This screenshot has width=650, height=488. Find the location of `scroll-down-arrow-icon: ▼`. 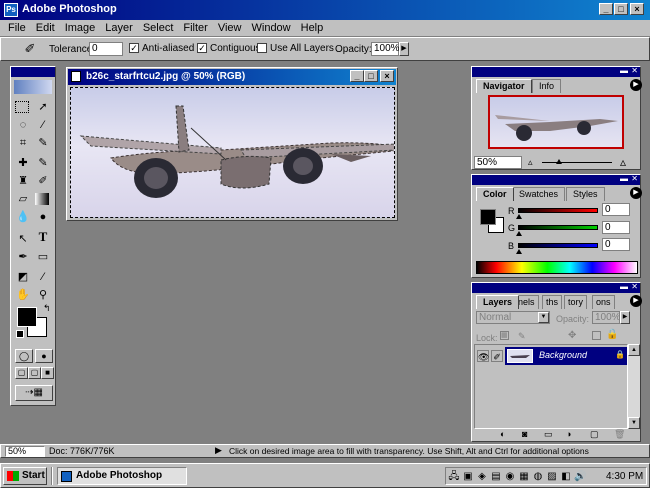

scroll-down-arrow-icon: ▼ is located at coordinates (634, 423).